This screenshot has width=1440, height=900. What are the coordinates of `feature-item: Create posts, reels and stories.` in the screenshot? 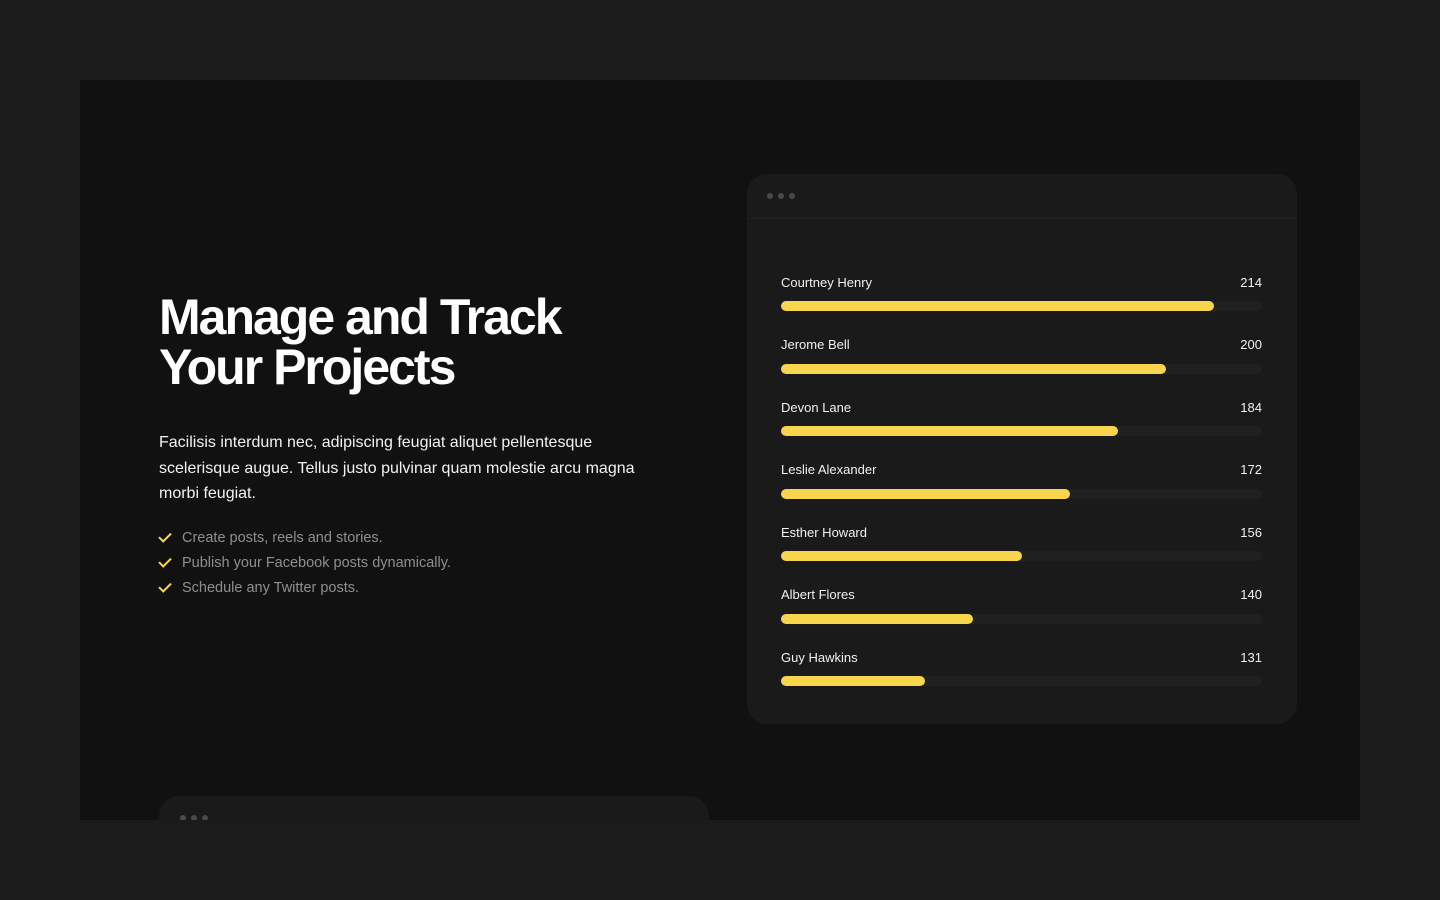 It's located at (304, 537).